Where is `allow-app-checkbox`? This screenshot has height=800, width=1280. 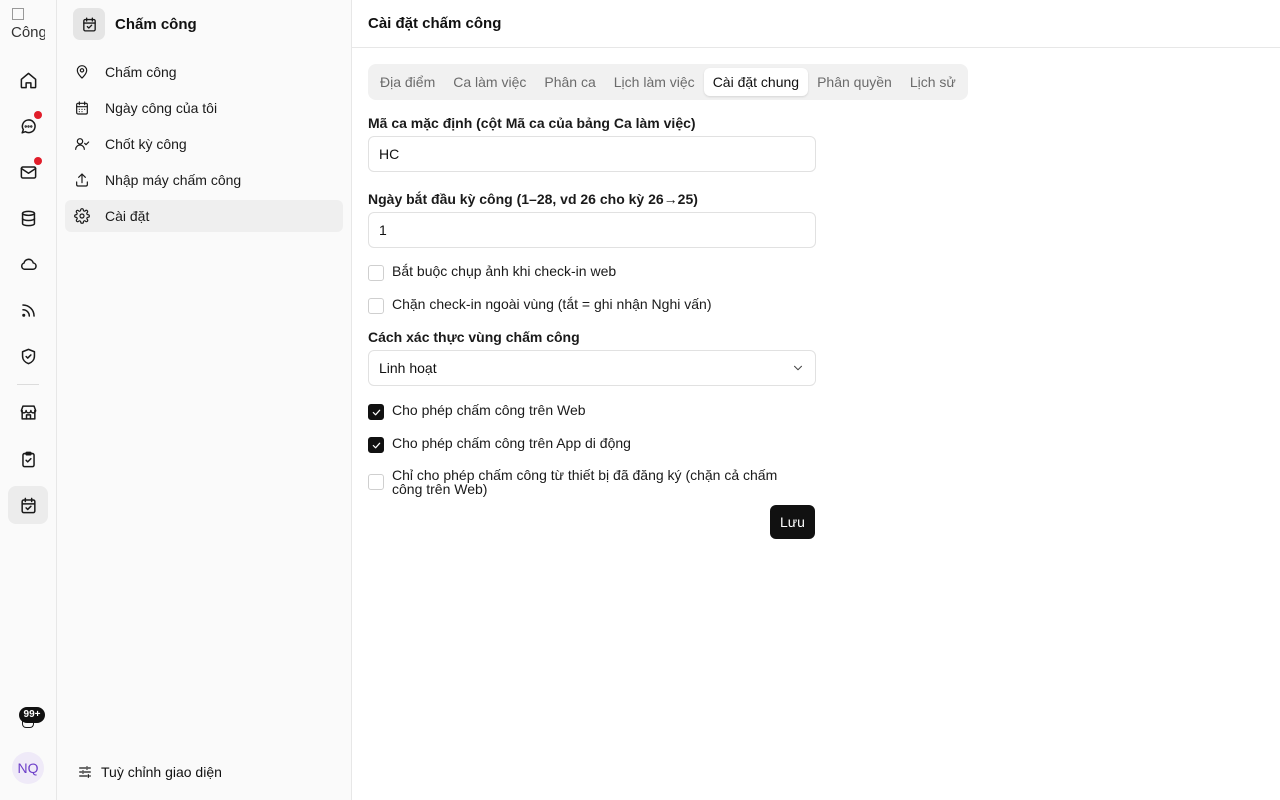 allow-app-checkbox is located at coordinates (376, 445).